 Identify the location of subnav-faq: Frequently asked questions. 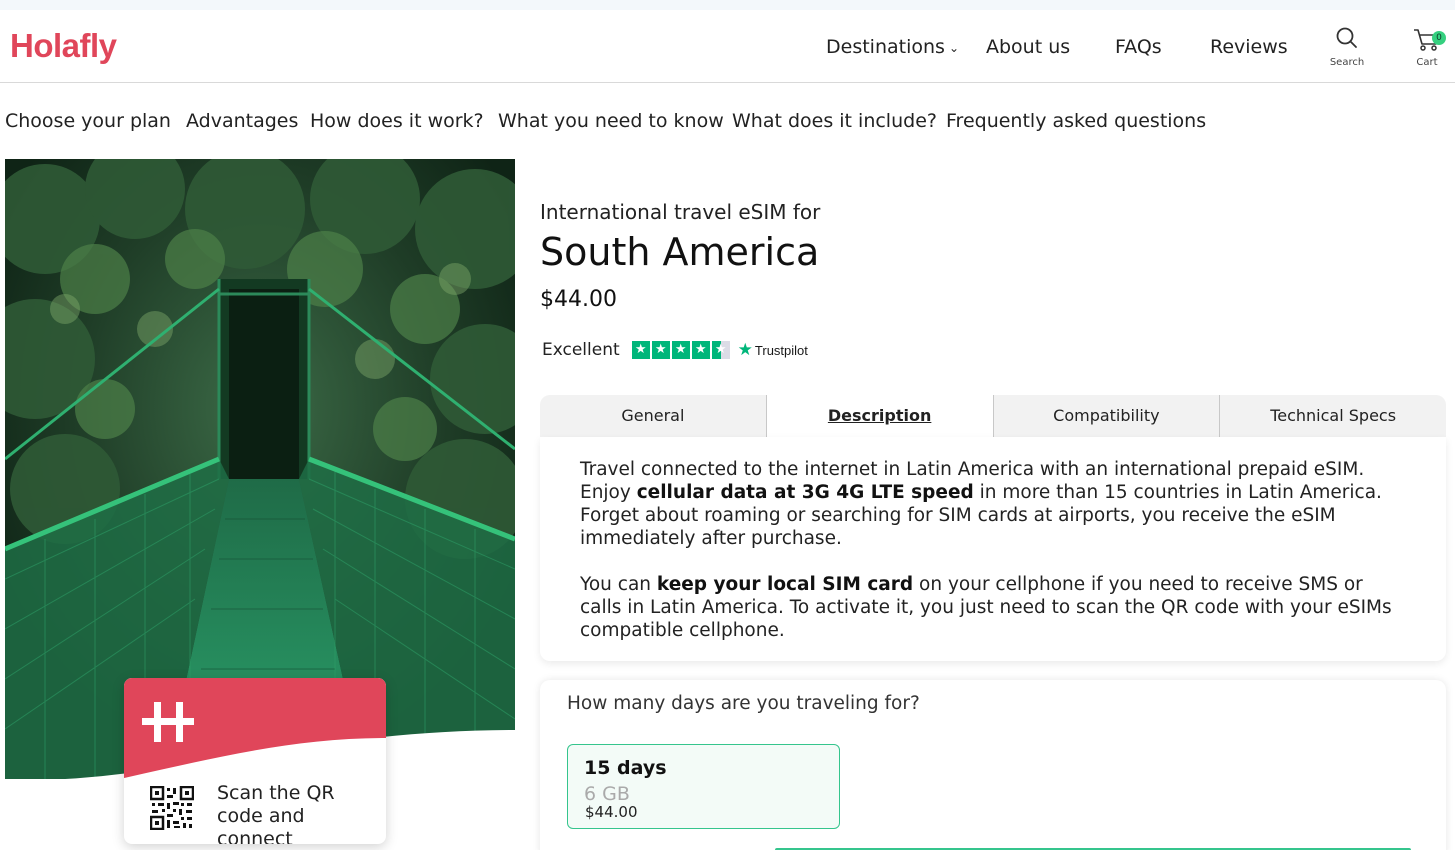
(1076, 121).